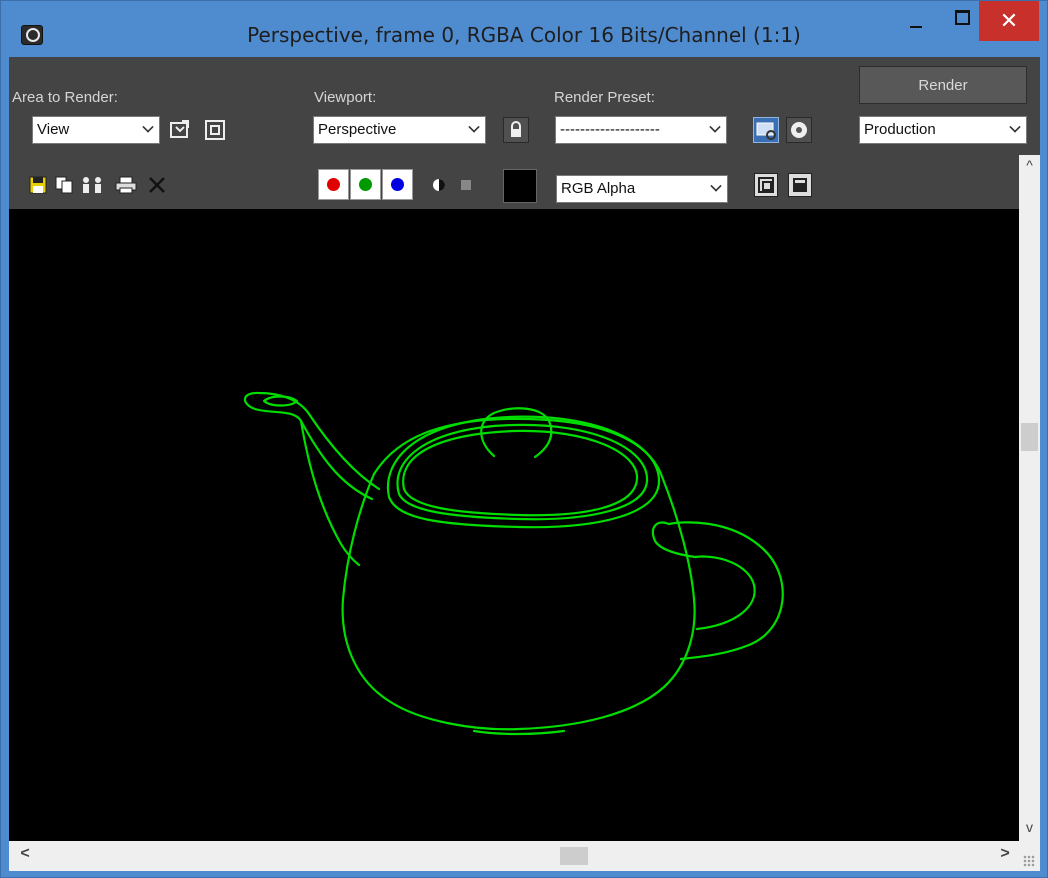 Image resolution: width=1048 pixels, height=878 pixels. Describe the element at coordinates (520, 186) in the screenshot. I see `color-swatch` at that location.